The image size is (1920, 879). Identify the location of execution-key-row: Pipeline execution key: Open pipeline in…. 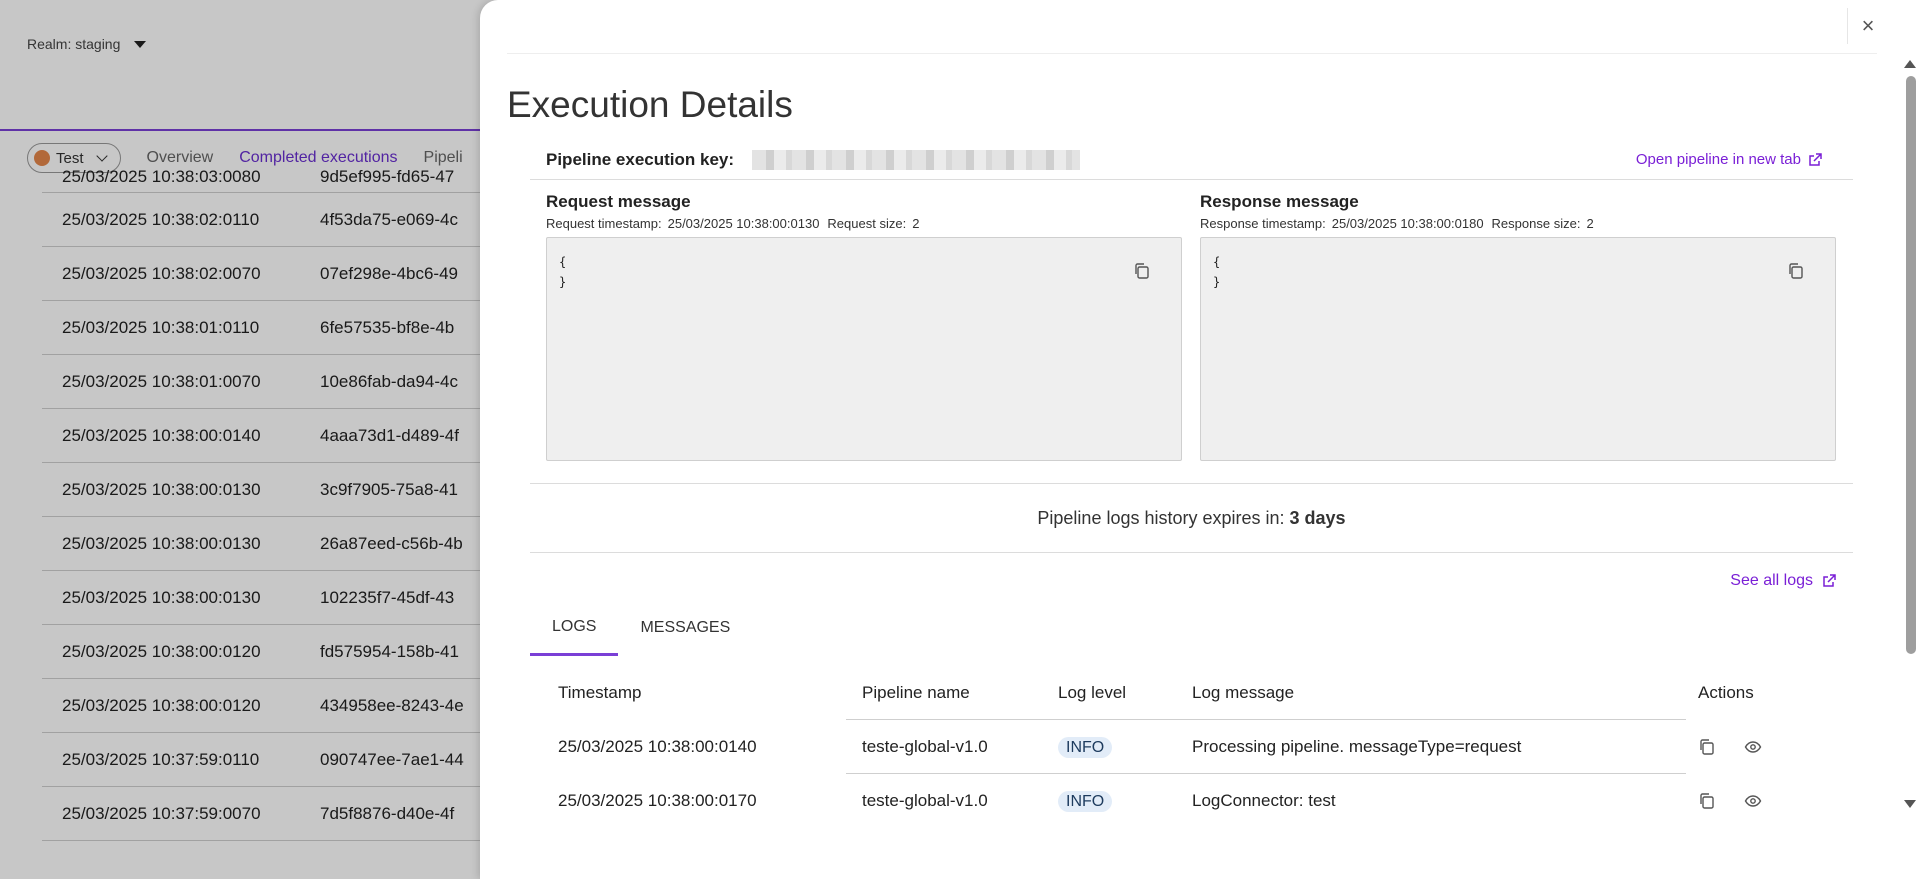
(1191, 160).